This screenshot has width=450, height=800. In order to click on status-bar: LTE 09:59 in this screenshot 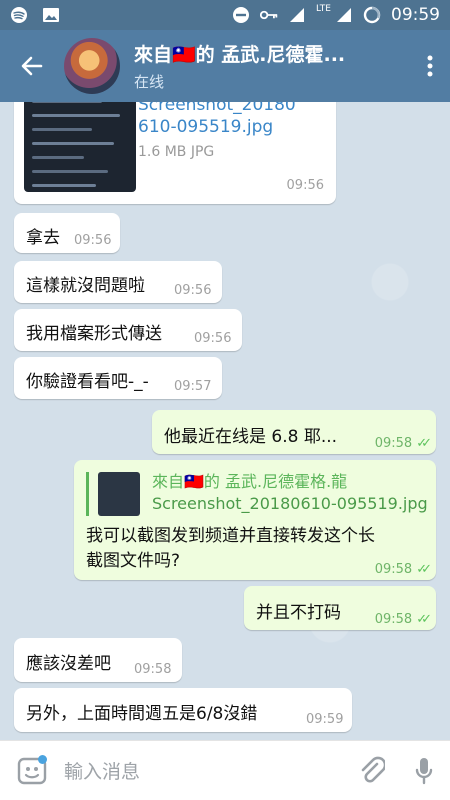, I will do `click(225, 15)`.